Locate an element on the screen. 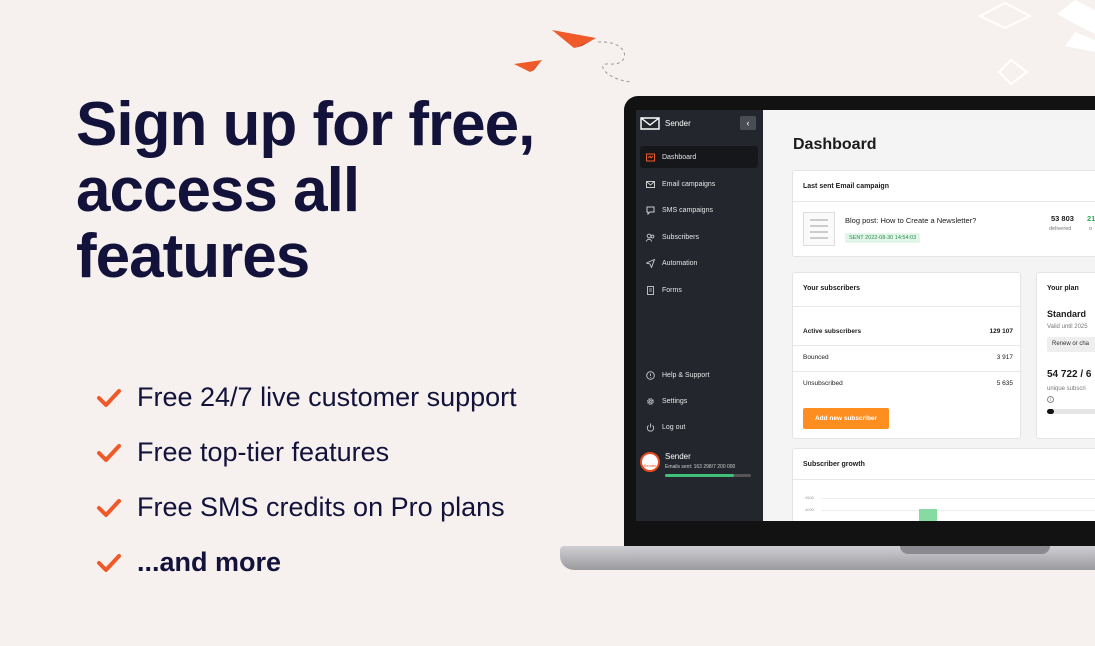  campaign-thumbnail is located at coordinates (819, 229).